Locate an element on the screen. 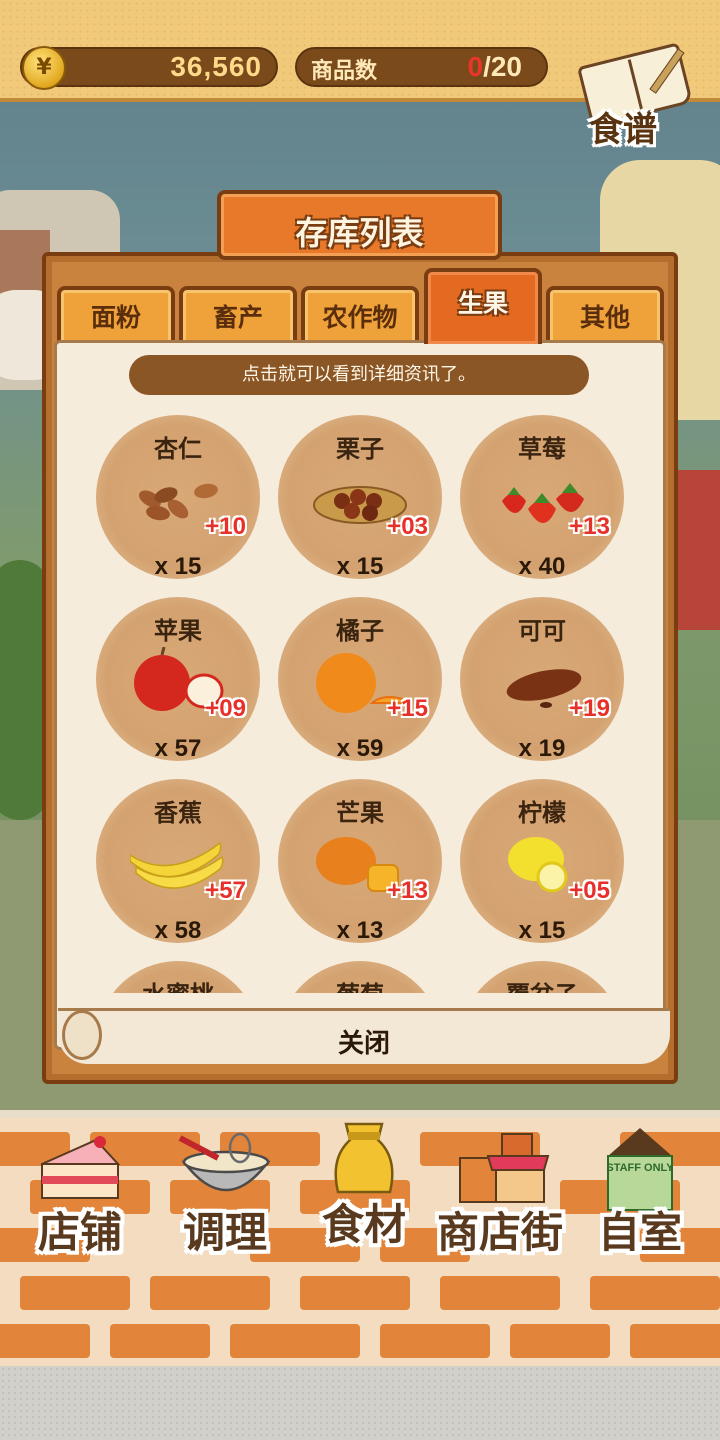 Image resolution: width=720 pixels, height=1440 pixels. nav-cooking: 调理 is located at coordinates (225, 1190).